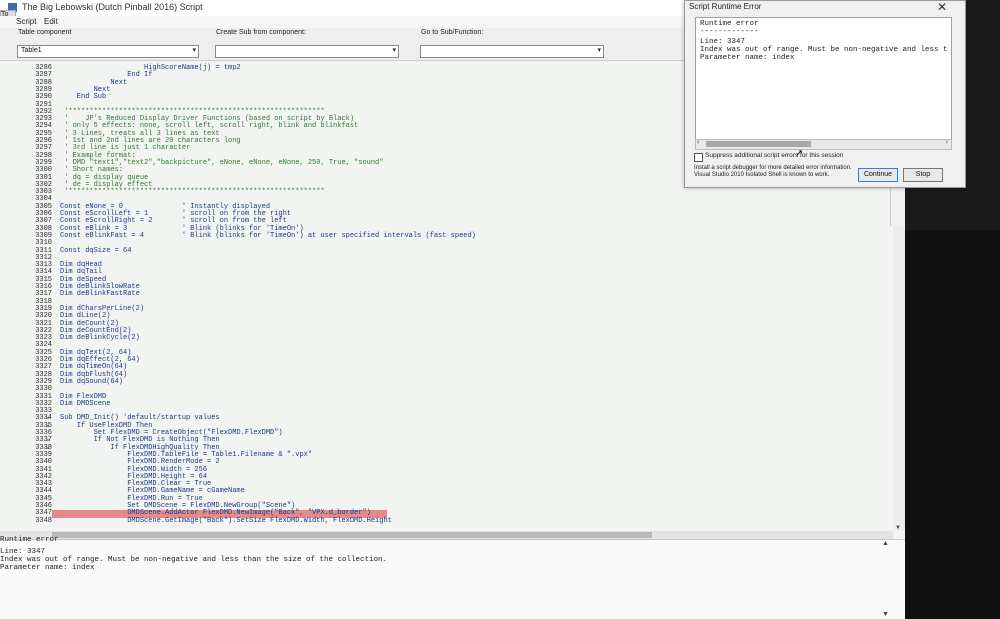 This screenshot has width=1000, height=619. What do you see at coordinates (450, 265) in the screenshot?
I see `code-line: 3313 Dim dqHead` at bounding box center [450, 265].